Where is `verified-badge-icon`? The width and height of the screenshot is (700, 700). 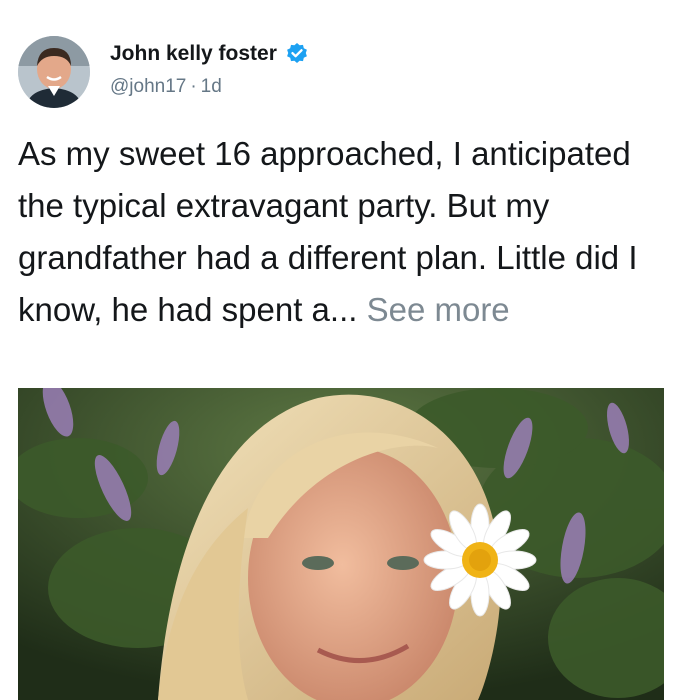 verified-badge-icon is located at coordinates (297, 54).